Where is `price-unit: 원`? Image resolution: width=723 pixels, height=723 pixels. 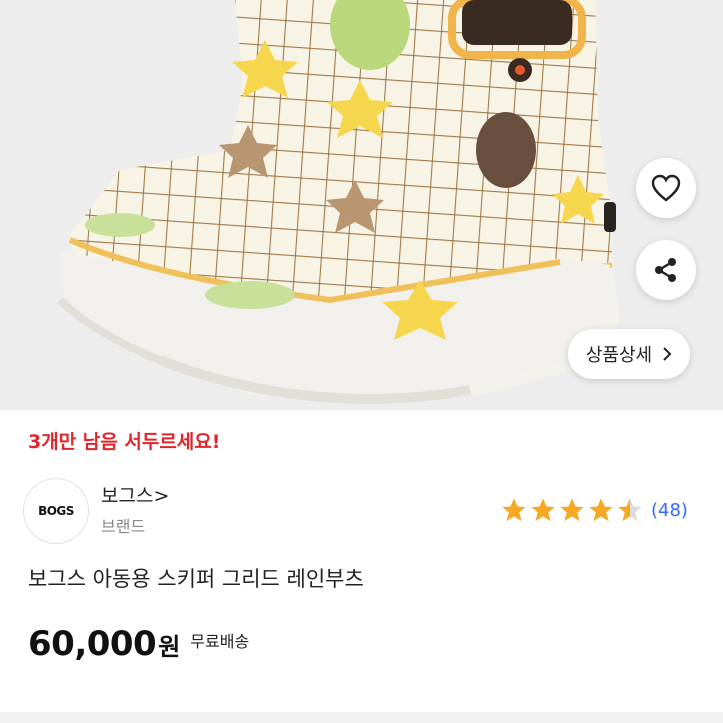
price-unit: 원 is located at coordinates (169, 647).